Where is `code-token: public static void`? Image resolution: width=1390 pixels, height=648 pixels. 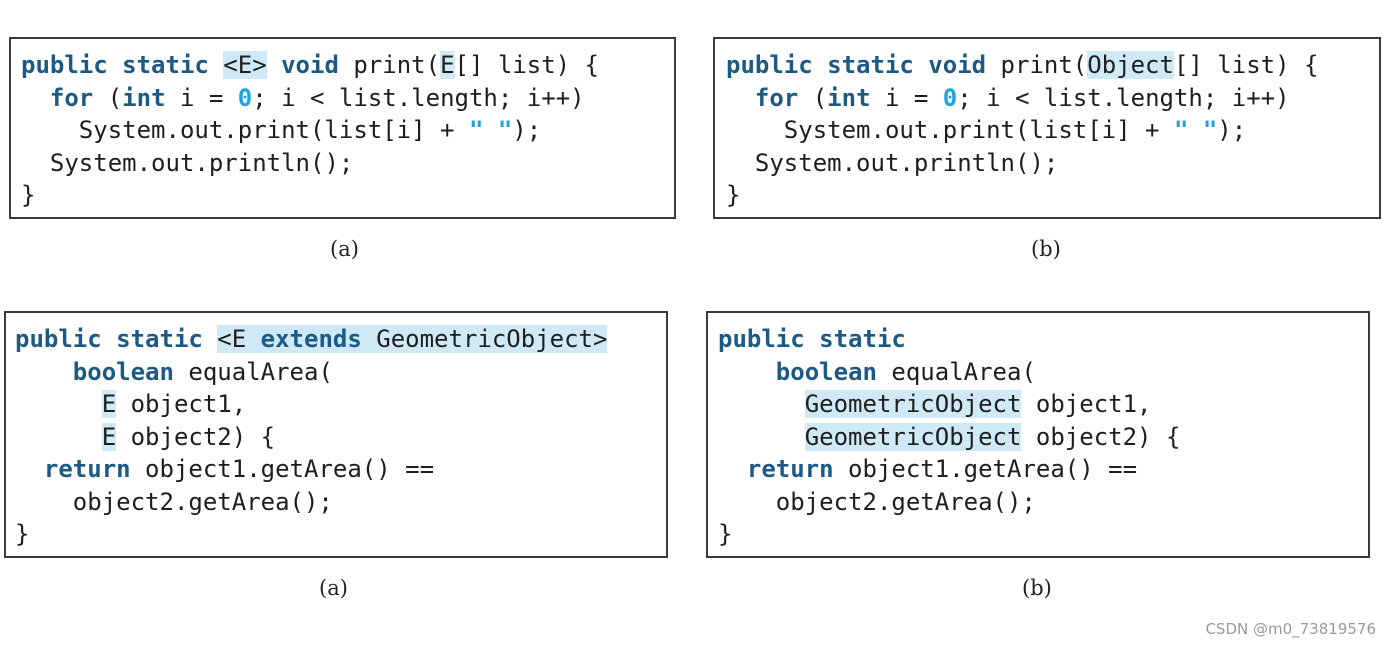
code-token: public static void is located at coordinates (856, 65).